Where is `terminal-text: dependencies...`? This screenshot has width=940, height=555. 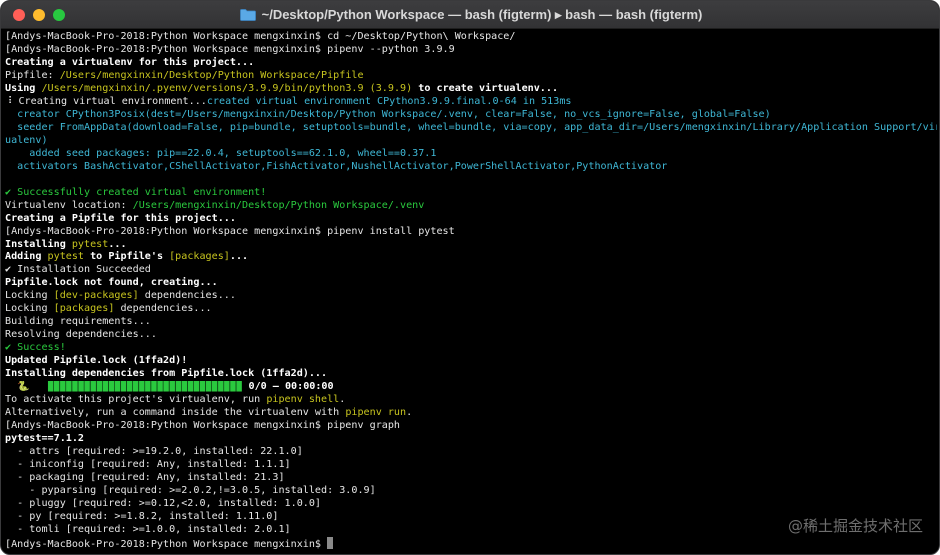
terminal-text: dependencies... is located at coordinates (187, 296).